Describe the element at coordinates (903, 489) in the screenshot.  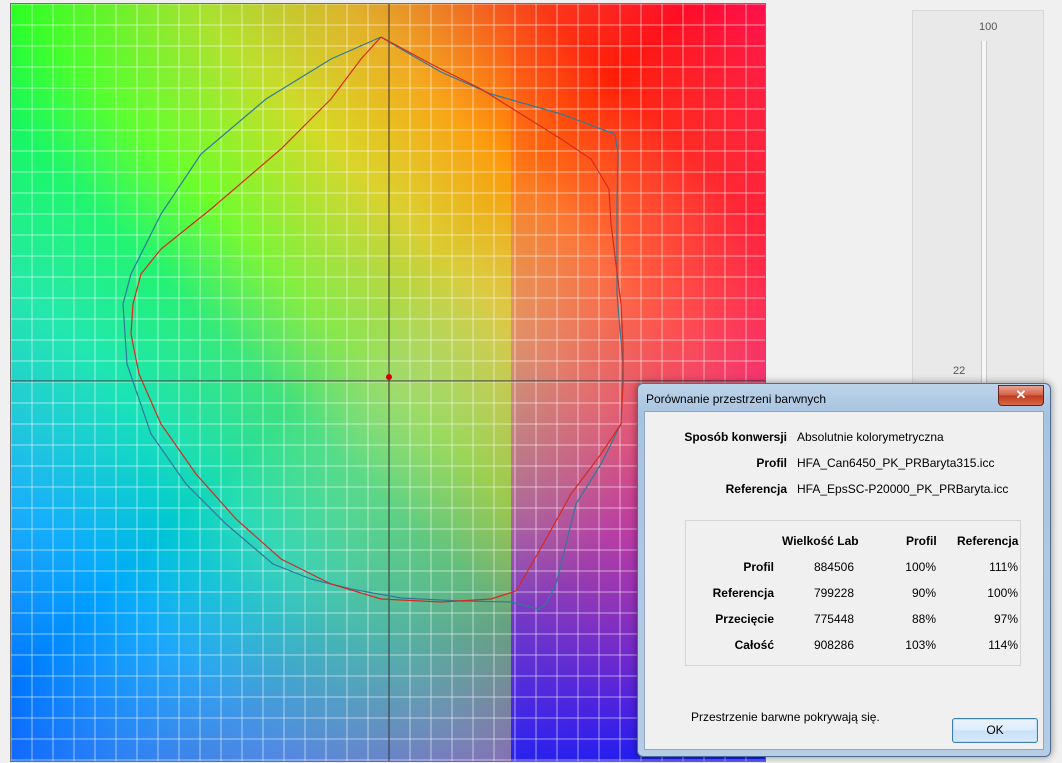
I see `reference-value: HFA_EpsSC-P20000_PK_PRBaryta.icc` at that location.